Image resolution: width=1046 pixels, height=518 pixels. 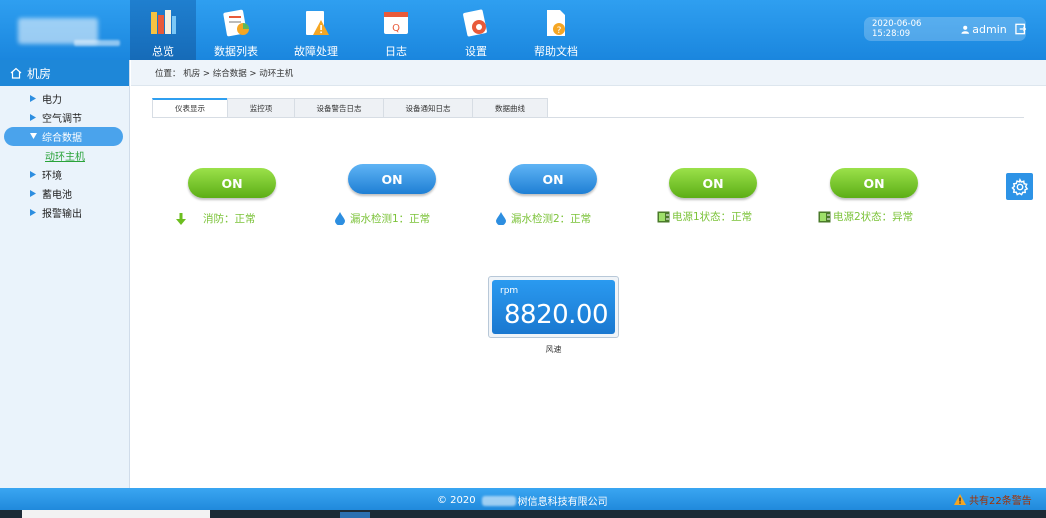 What do you see at coordinates (64, 73) in the screenshot?
I see `sidebar-title: 机房` at bounding box center [64, 73].